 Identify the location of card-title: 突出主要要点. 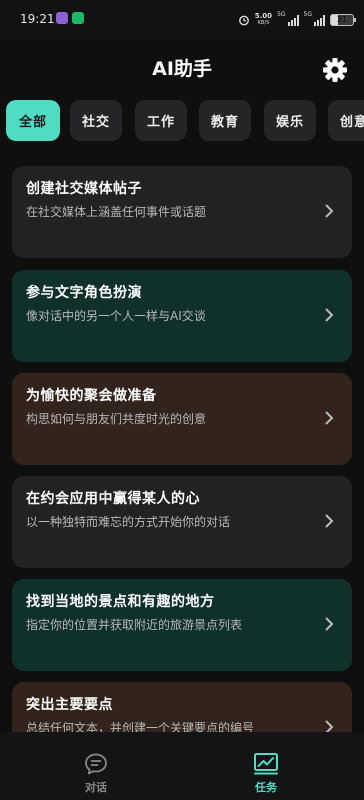
(69, 705).